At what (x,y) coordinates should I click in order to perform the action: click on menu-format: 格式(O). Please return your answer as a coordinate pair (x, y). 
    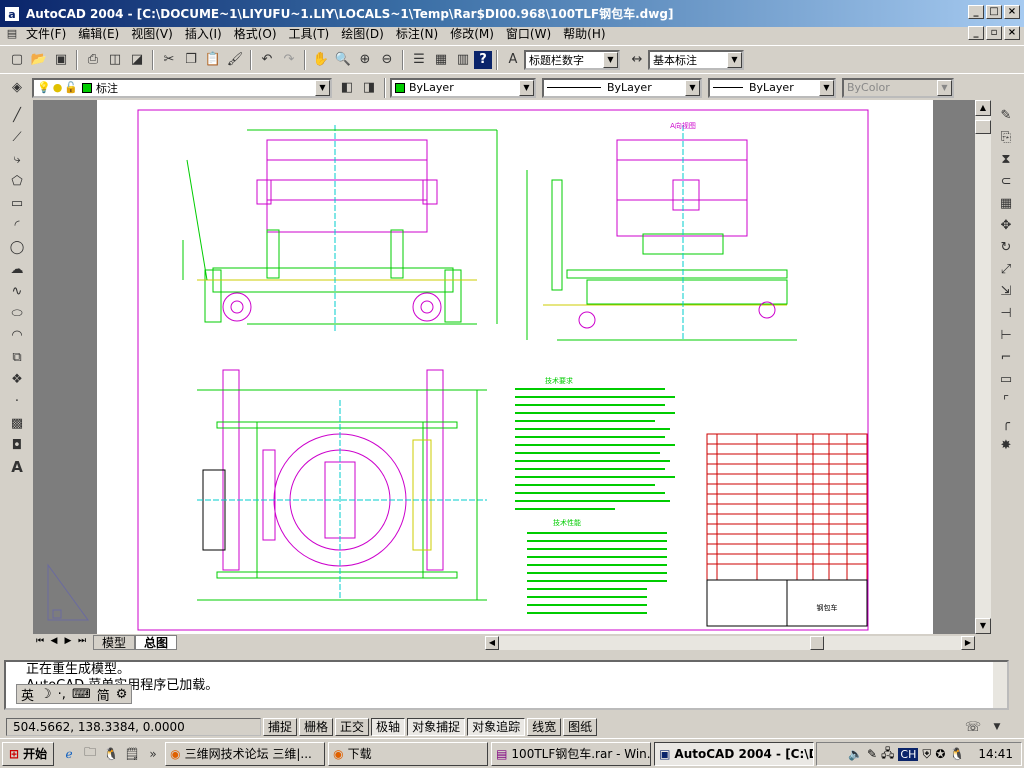
    Looking at the image, I should click on (255, 33).